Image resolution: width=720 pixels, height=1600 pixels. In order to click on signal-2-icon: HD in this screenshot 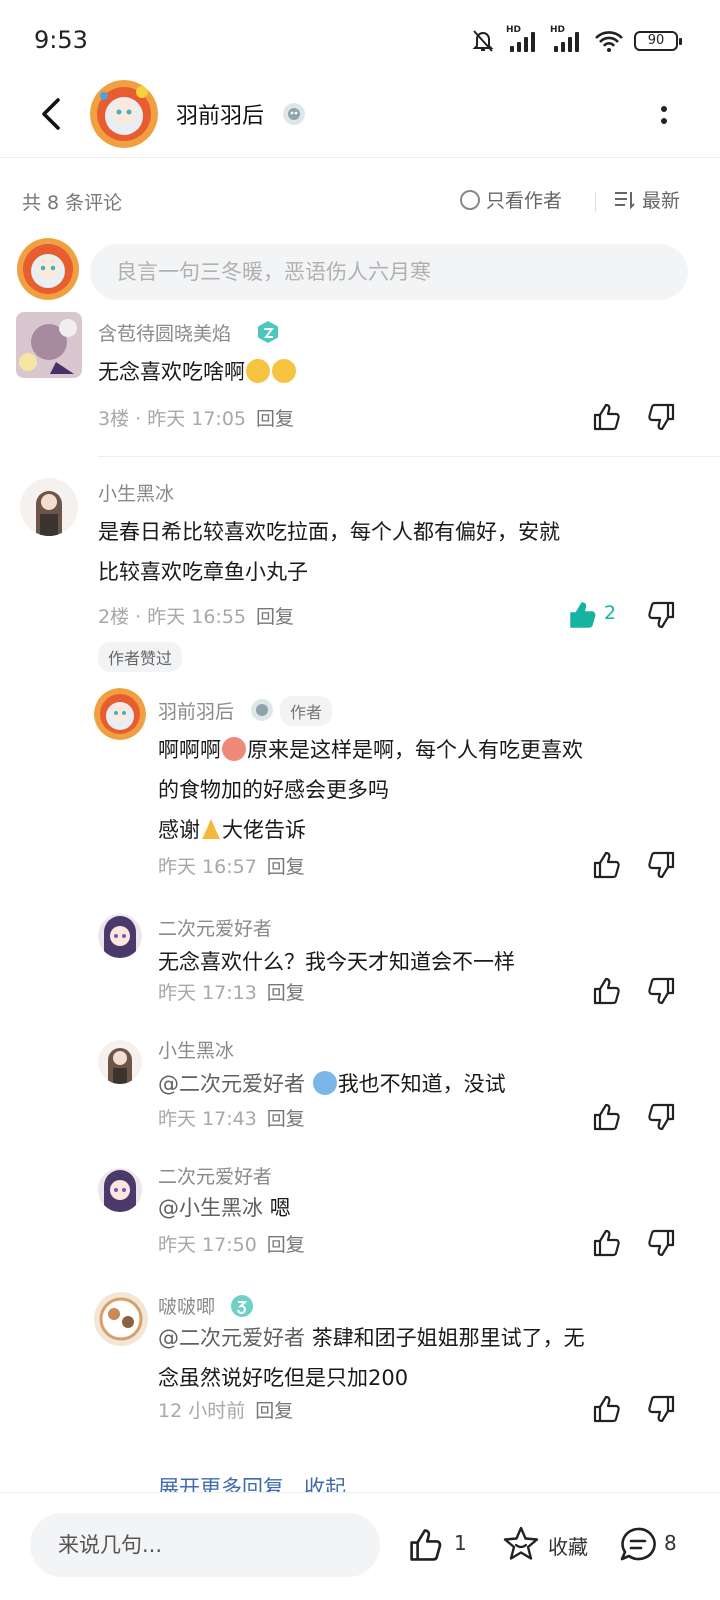, I will do `click(567, 39)`.